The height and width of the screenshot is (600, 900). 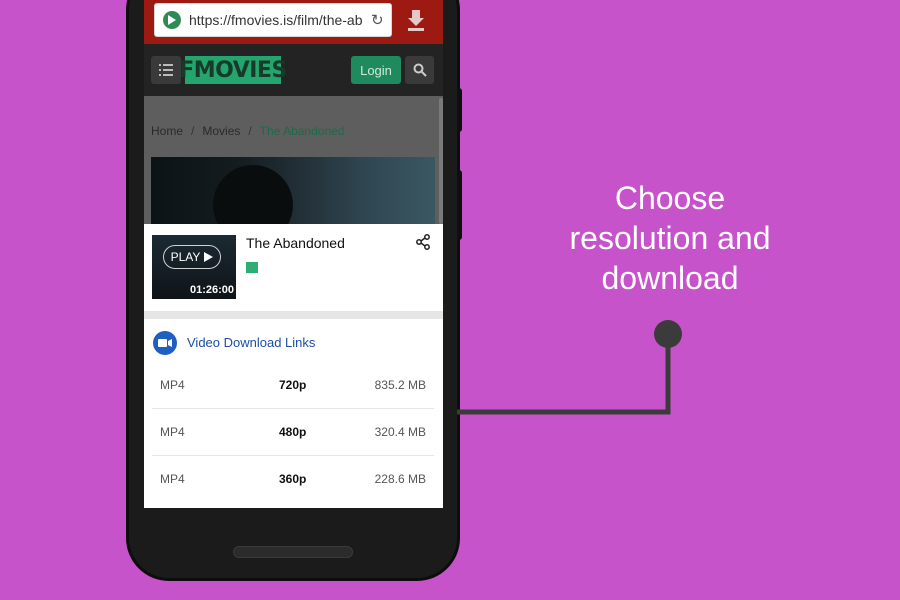 I want to click on callout-line: resolution and, so click(x=670, y=238).